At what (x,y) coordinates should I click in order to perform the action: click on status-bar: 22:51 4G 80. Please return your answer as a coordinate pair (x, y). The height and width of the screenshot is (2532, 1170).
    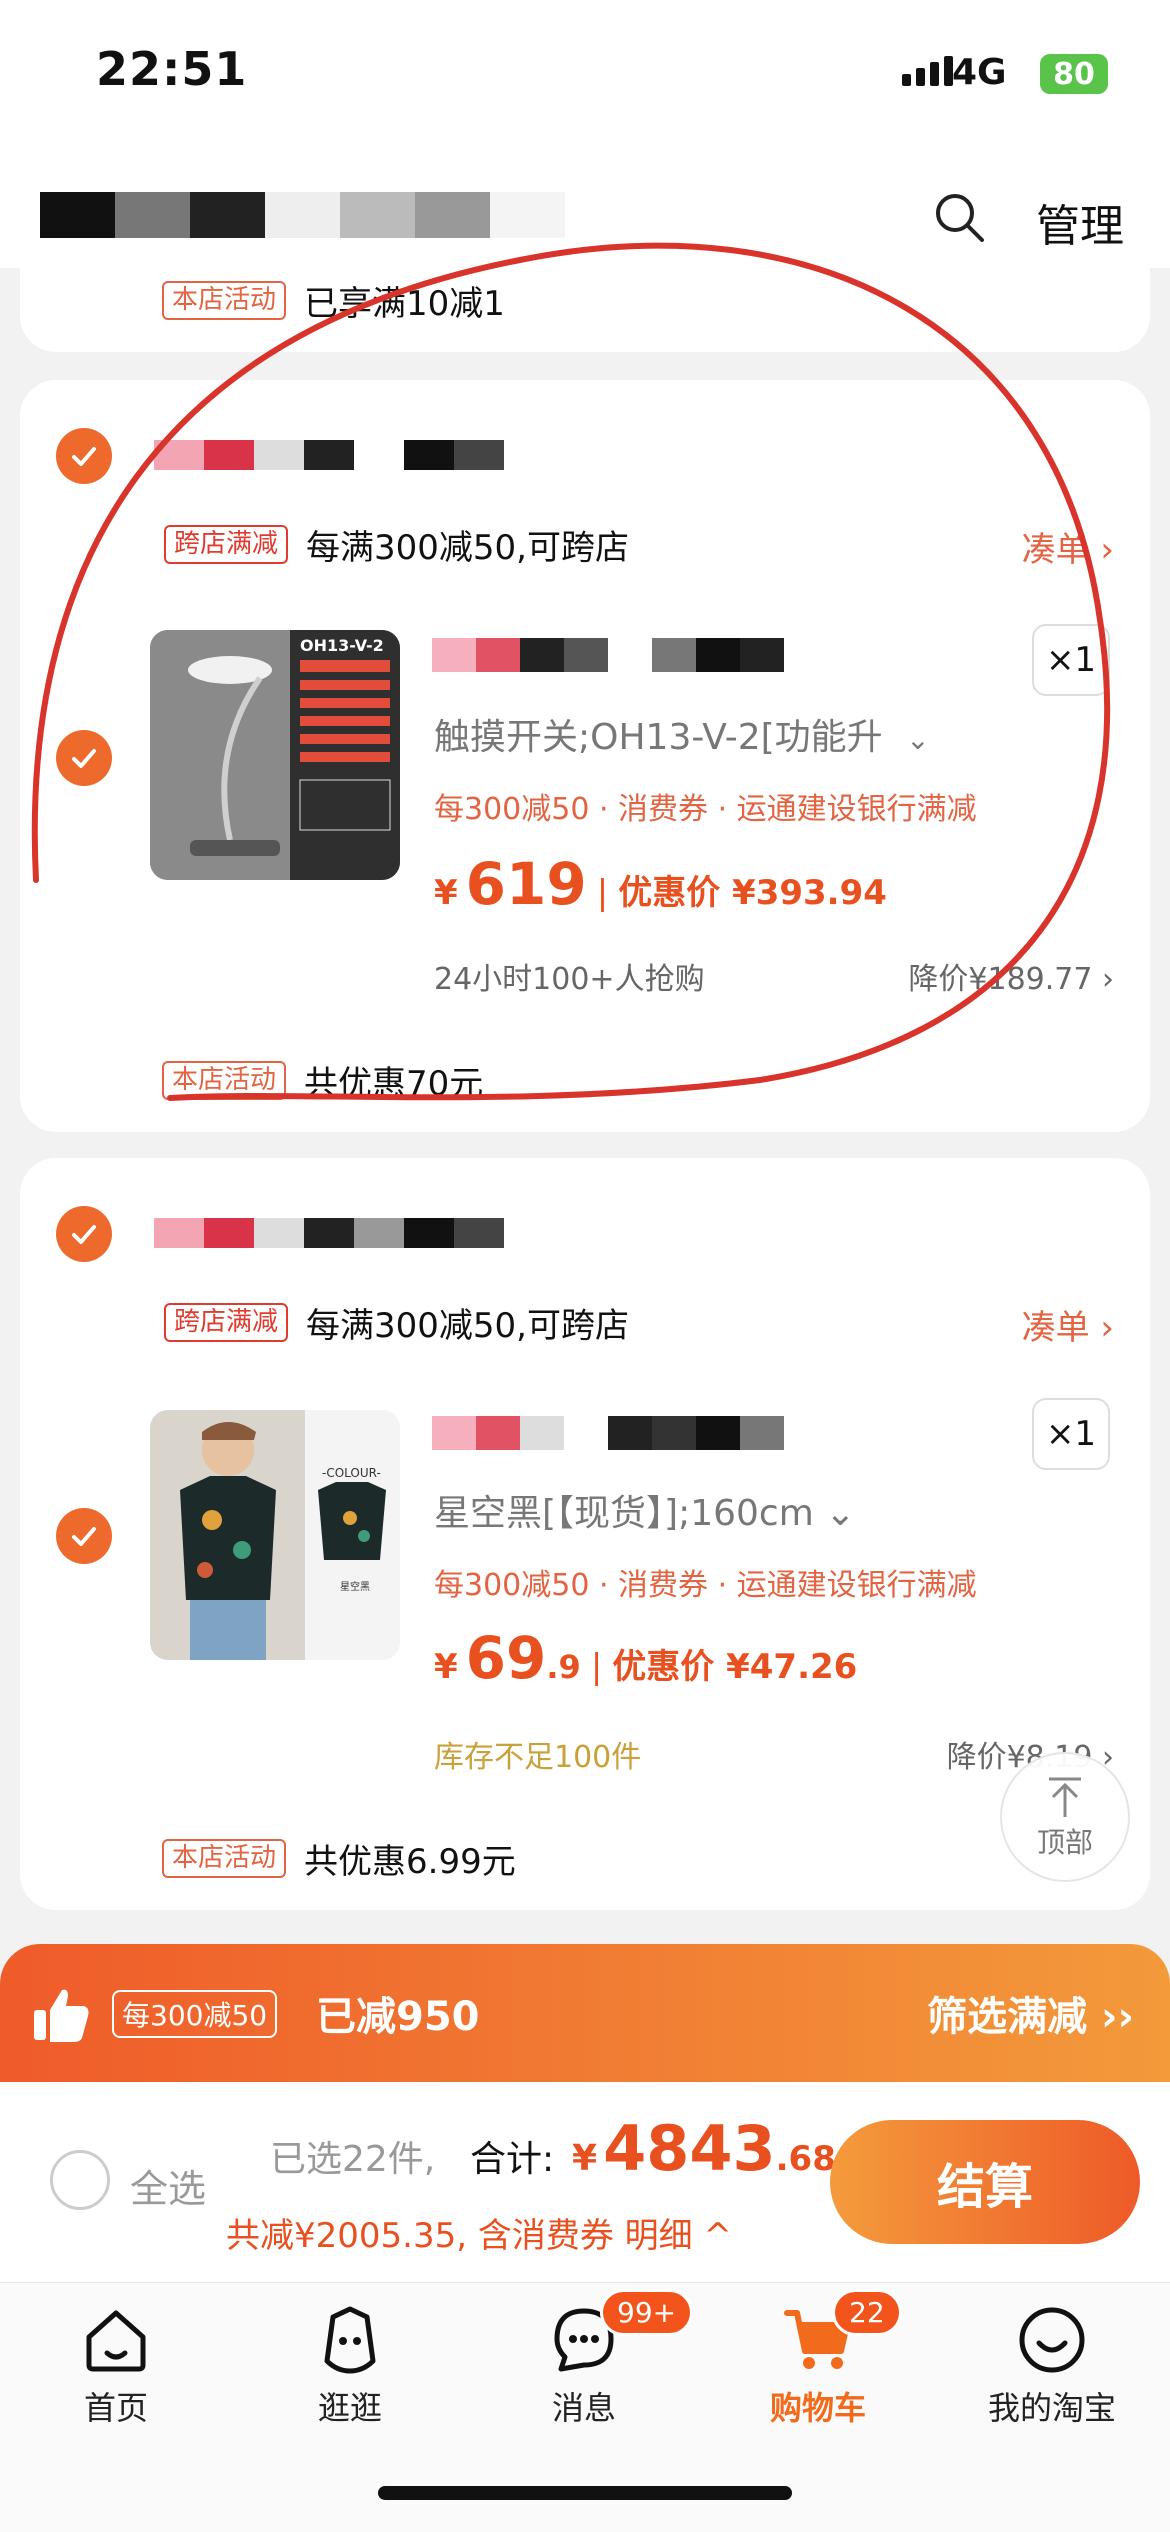
    Looking at the image, I should click on (585, 75).